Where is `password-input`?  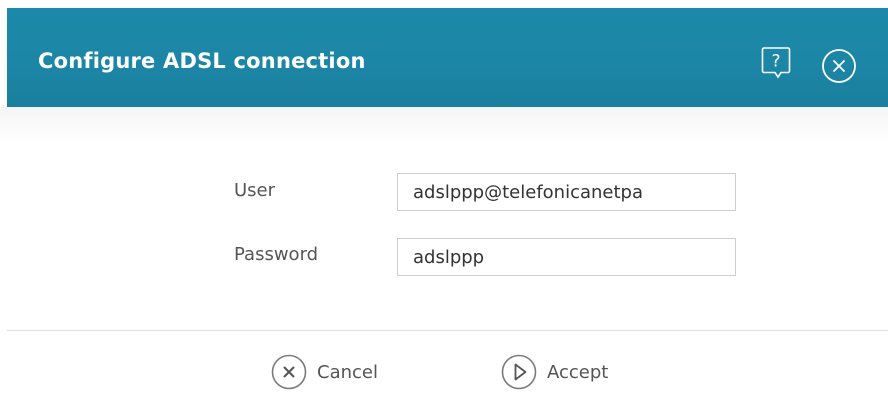 password-input is located at coordinates (566, 257).